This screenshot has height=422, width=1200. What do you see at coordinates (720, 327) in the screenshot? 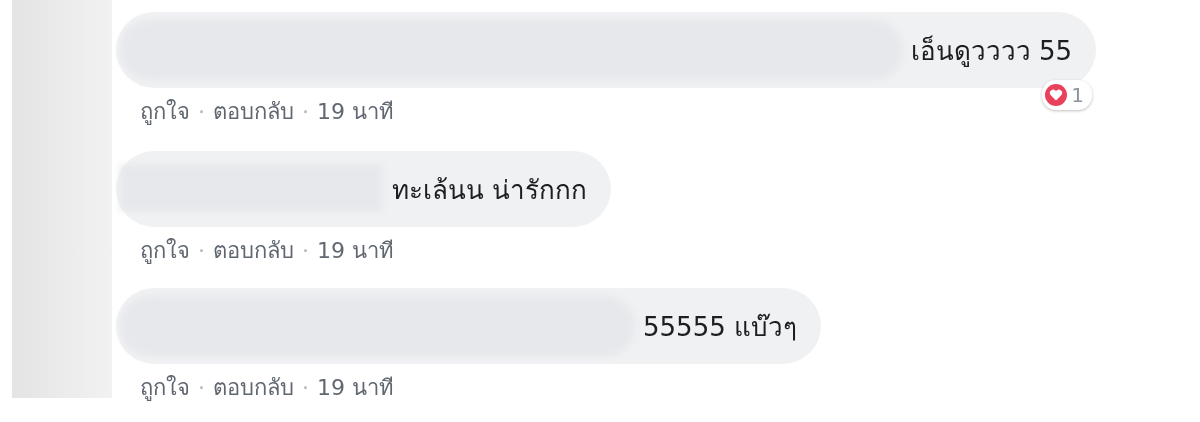
I see `comment-text: 55555 แบ๊วๆ` at bounding box center [720, 327].